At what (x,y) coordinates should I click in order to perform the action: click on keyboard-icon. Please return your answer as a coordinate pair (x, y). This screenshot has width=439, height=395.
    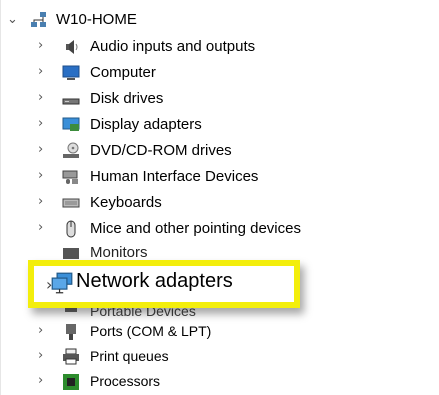
    Looking at the image, I should click on (71, 203).